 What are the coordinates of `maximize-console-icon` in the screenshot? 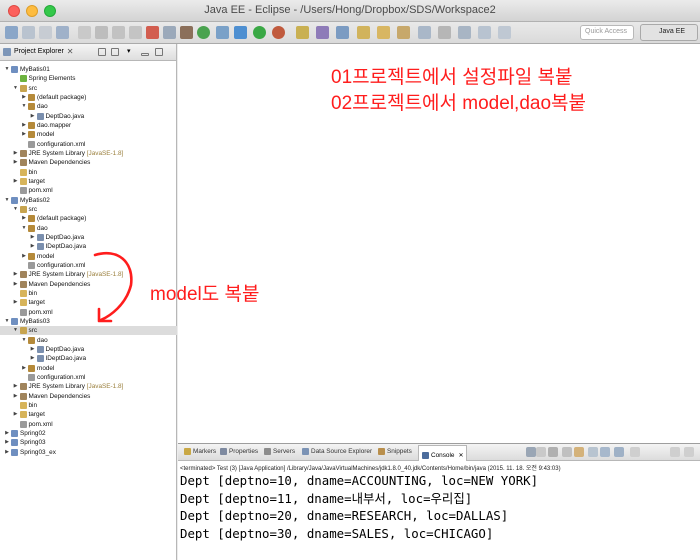 It's located at (689, 452).